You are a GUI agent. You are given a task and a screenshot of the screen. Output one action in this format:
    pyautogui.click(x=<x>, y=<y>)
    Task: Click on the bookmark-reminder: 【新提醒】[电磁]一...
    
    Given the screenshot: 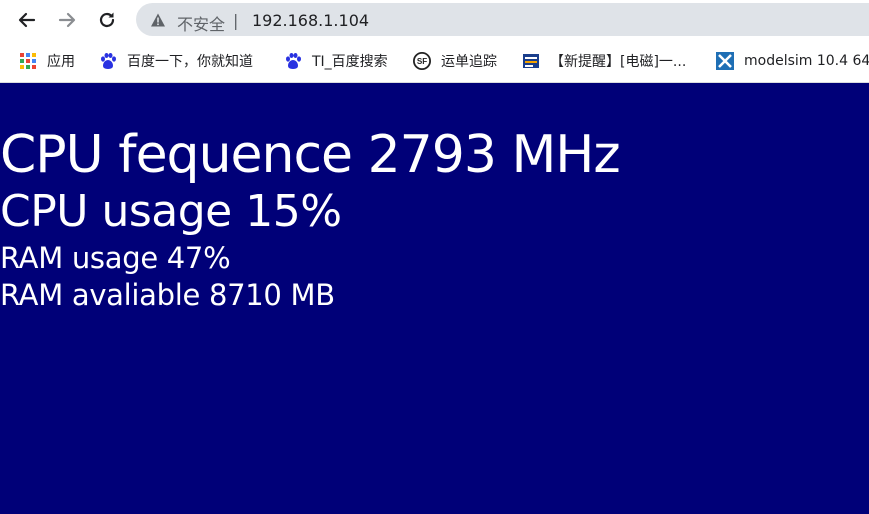 What is the action you would take?
    pyautogui.click(x=604, y=61)
    